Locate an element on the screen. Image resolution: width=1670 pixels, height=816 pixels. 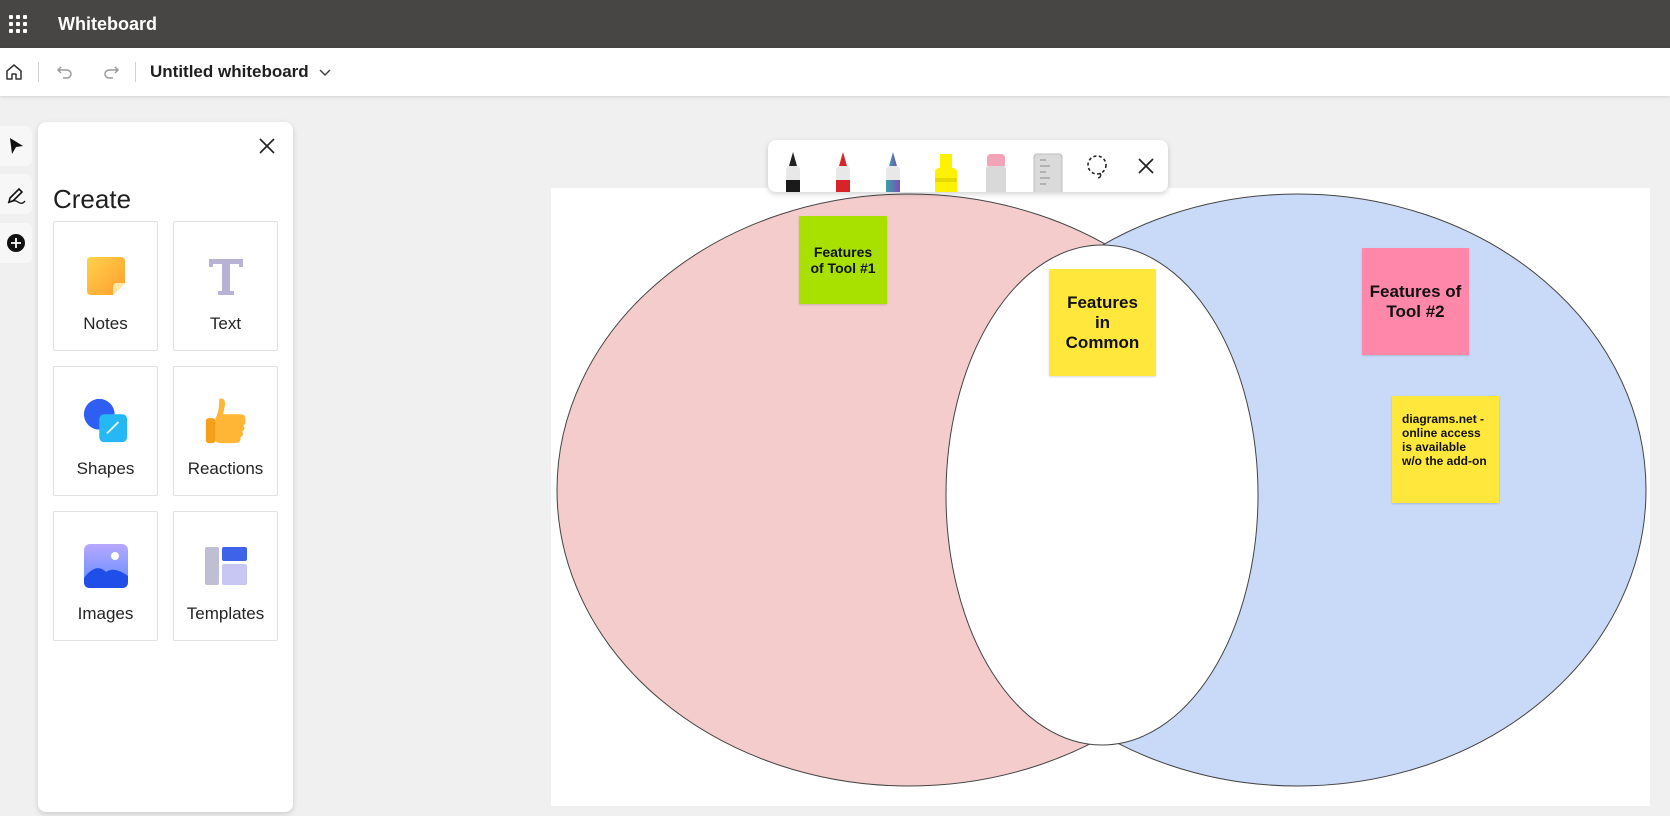
thumbs-up-icon is located at coordinates (226, 421).